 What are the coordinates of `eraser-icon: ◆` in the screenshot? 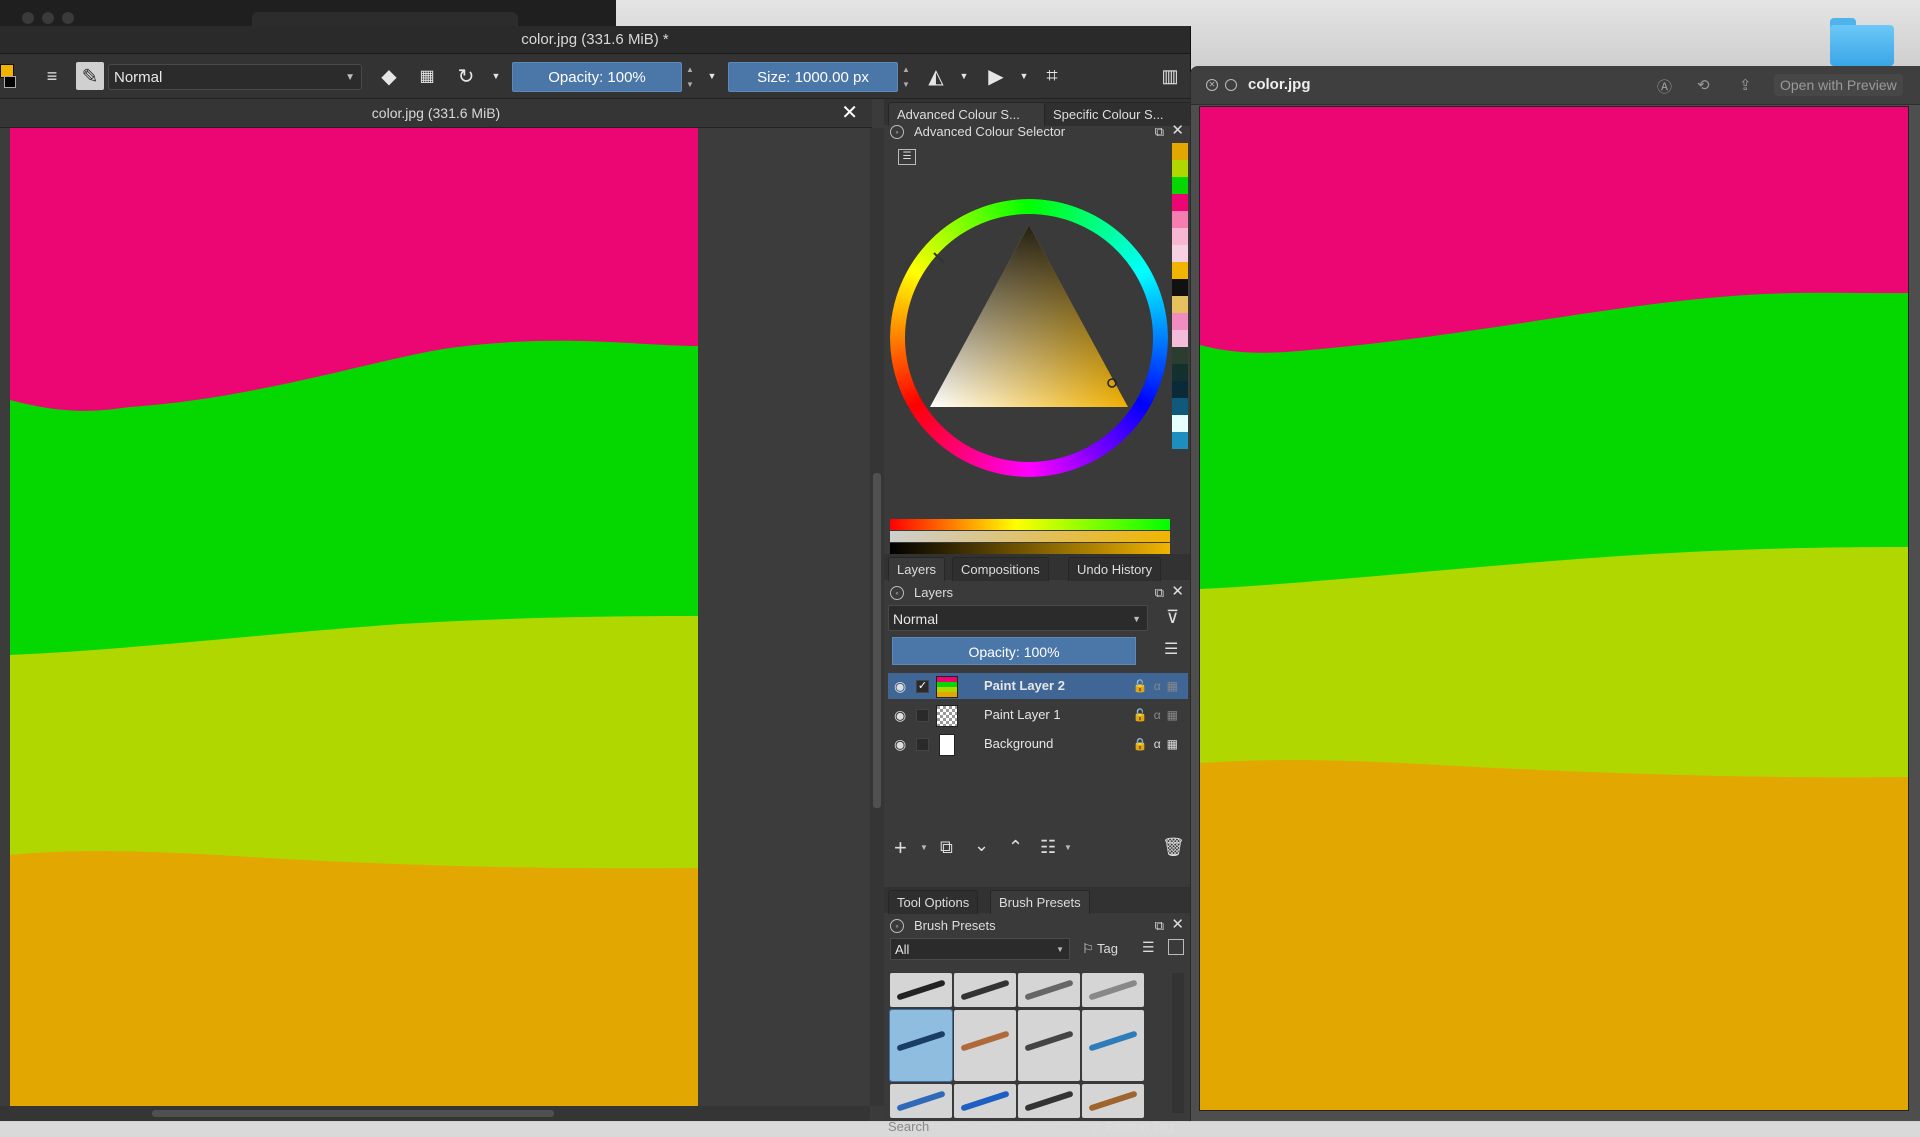 It's located at (389, 76).